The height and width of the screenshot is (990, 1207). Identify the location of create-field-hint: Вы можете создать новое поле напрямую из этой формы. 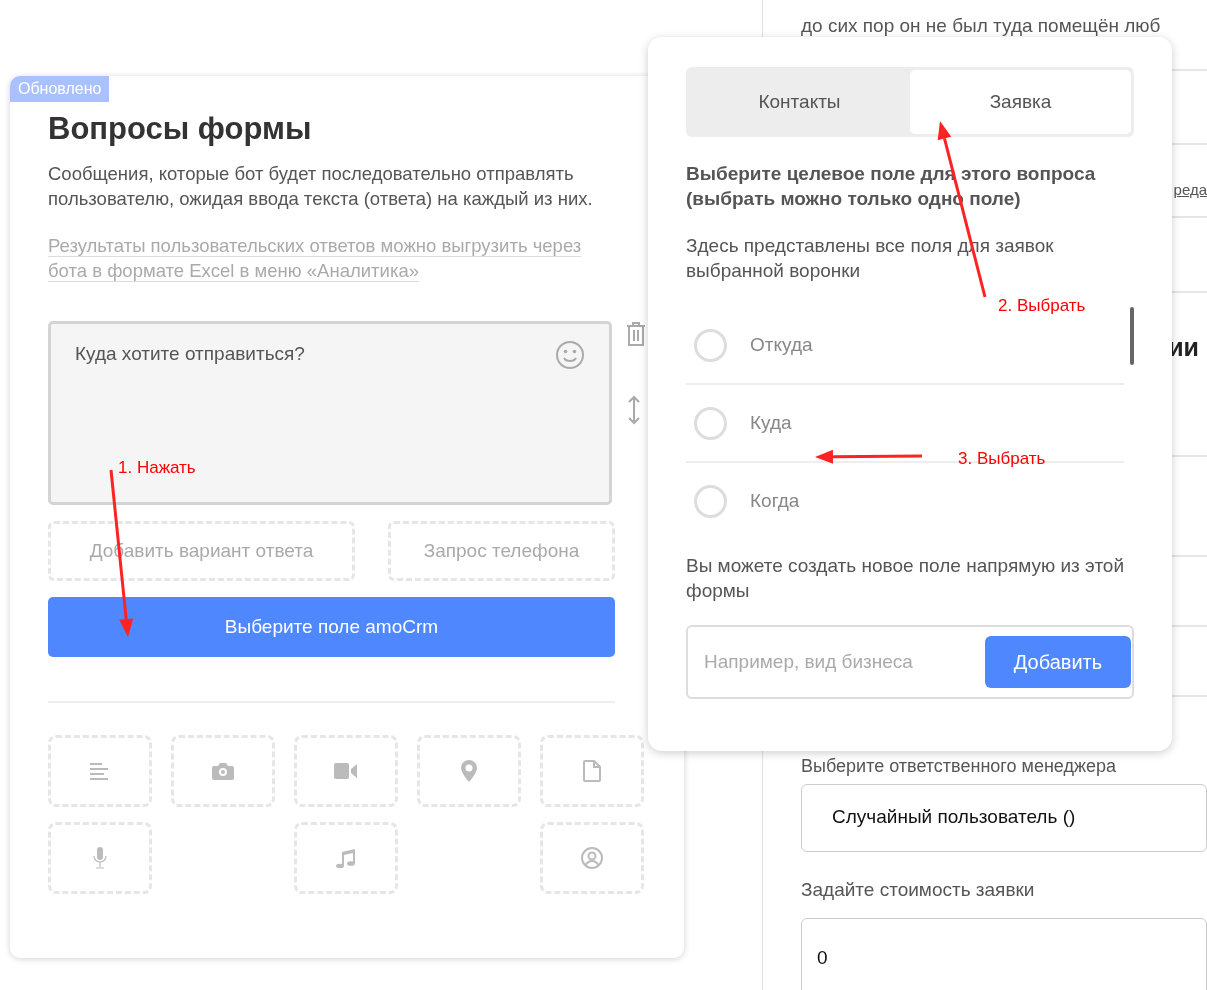
(906, 578).